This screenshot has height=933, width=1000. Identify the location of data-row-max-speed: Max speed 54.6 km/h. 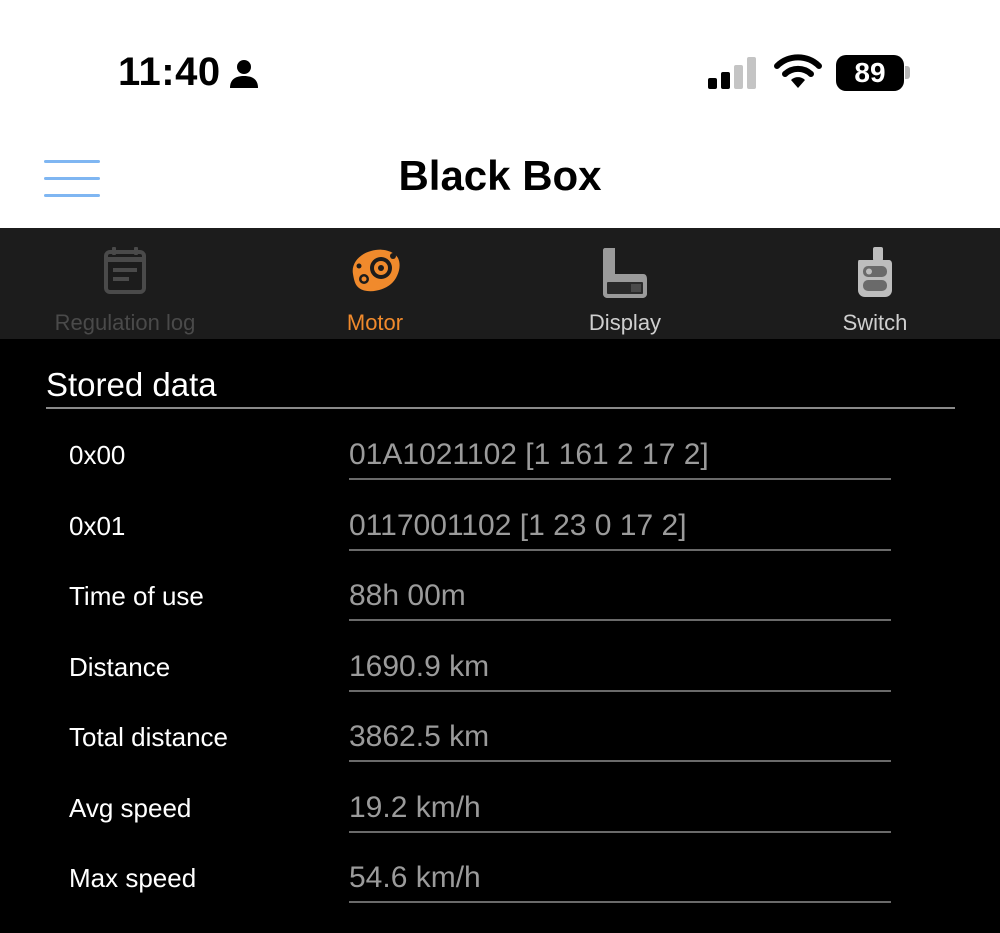
(500, 878).